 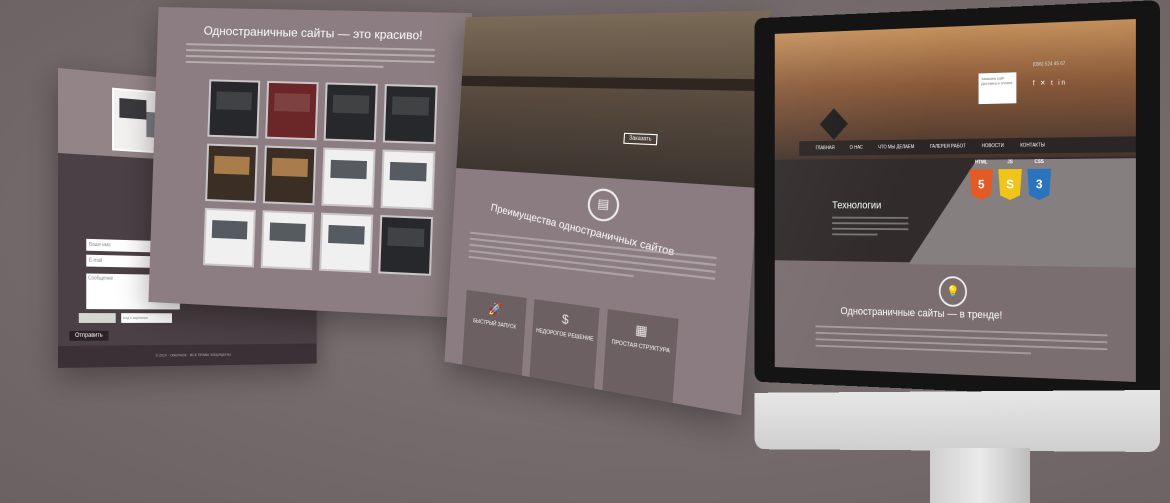 I want to click on nav-item-services: ЧТО МЫ ДЕЛАЕМ, so click(x=896, y=148).